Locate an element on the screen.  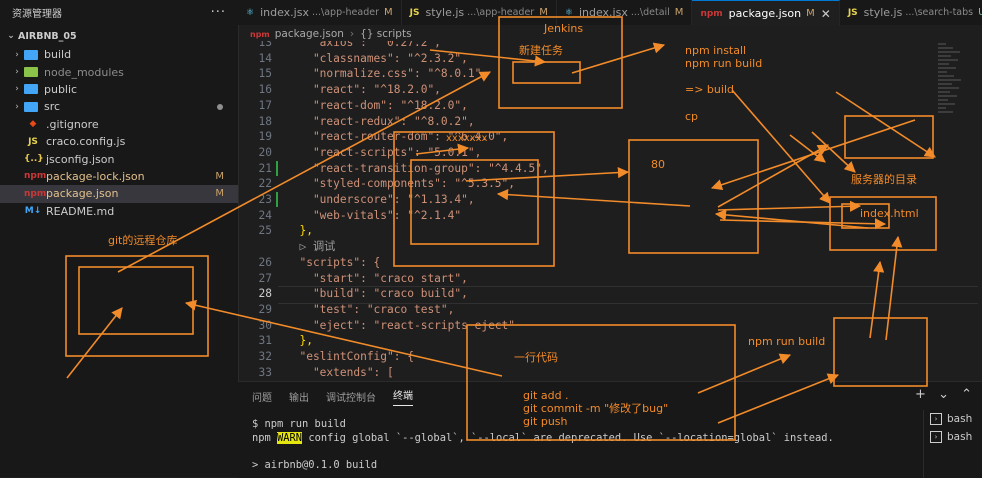
file-tree-item: › node_modules is located at coordinates (119, 71).